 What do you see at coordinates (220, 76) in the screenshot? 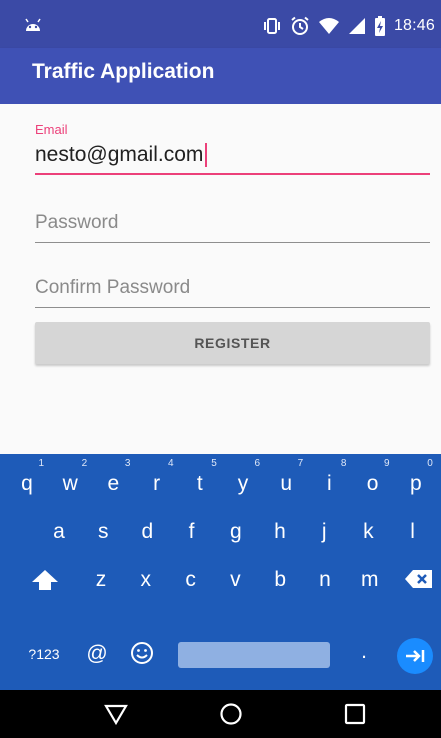
I see `app-bar: Traffic Application` at bounding box center [220, 76].